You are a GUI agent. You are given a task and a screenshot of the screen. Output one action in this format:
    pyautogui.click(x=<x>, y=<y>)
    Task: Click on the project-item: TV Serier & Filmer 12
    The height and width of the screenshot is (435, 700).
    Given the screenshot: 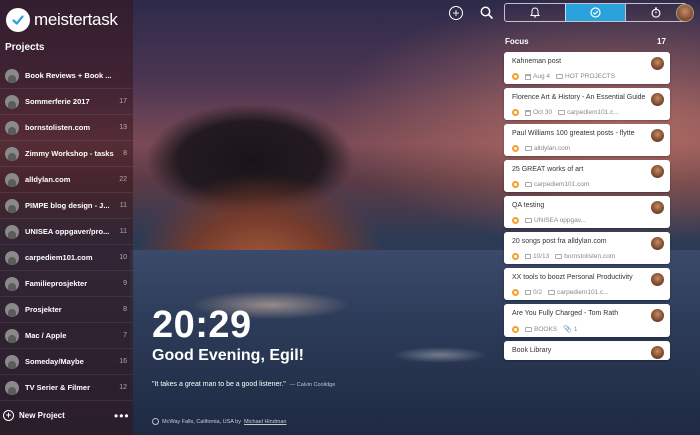 What is the action you would take?
    pyautogui.click(x=66, y=388)
    